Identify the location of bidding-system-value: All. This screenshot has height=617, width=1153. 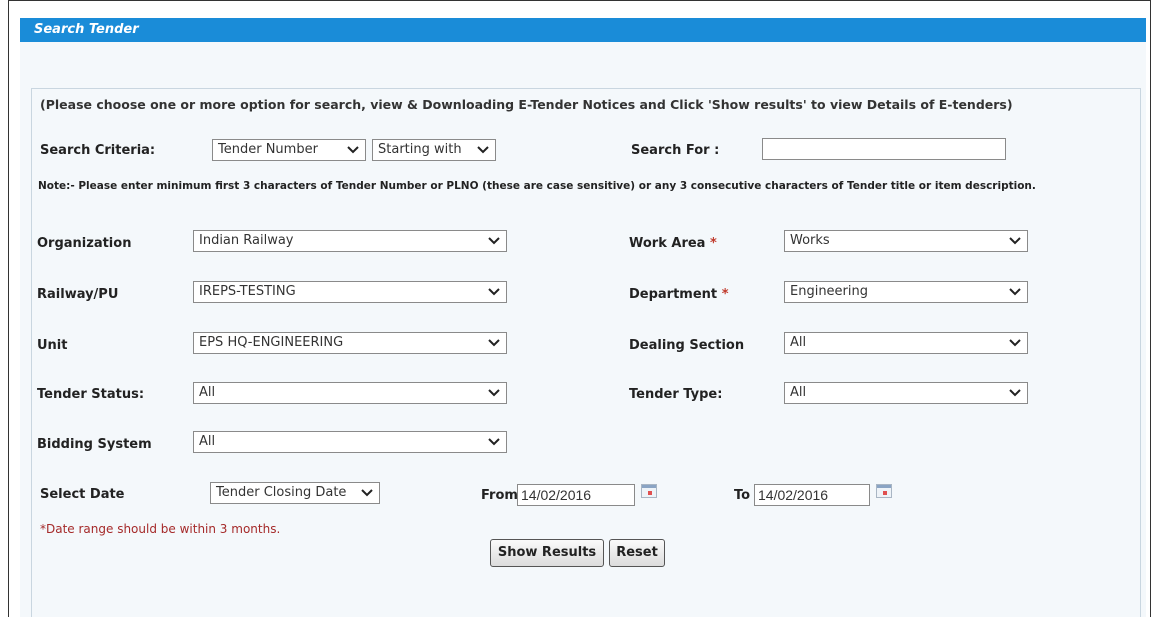
(207, 441).